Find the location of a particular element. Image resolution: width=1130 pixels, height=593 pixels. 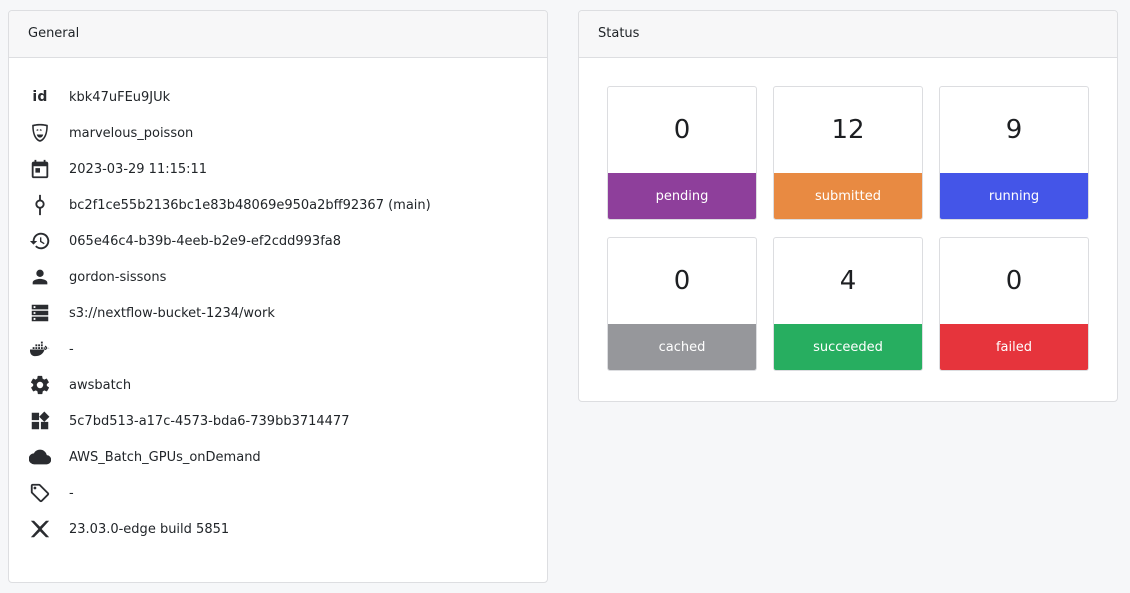

cloud-icon is located at coordinates (40, 457).